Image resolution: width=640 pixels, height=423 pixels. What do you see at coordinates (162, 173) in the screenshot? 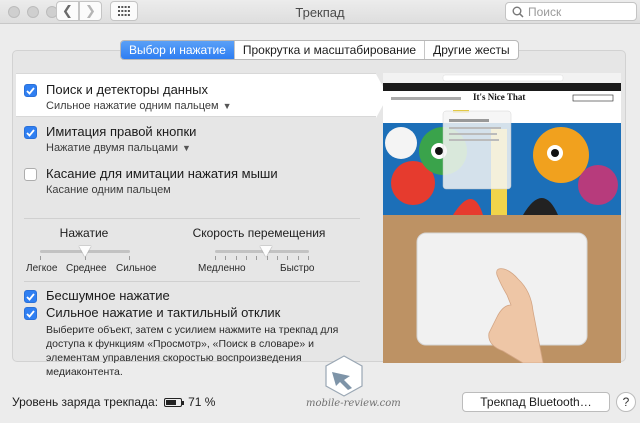
I see `option-title: Касание для имитации нажатия мыши` at bounding box center [162, 173].